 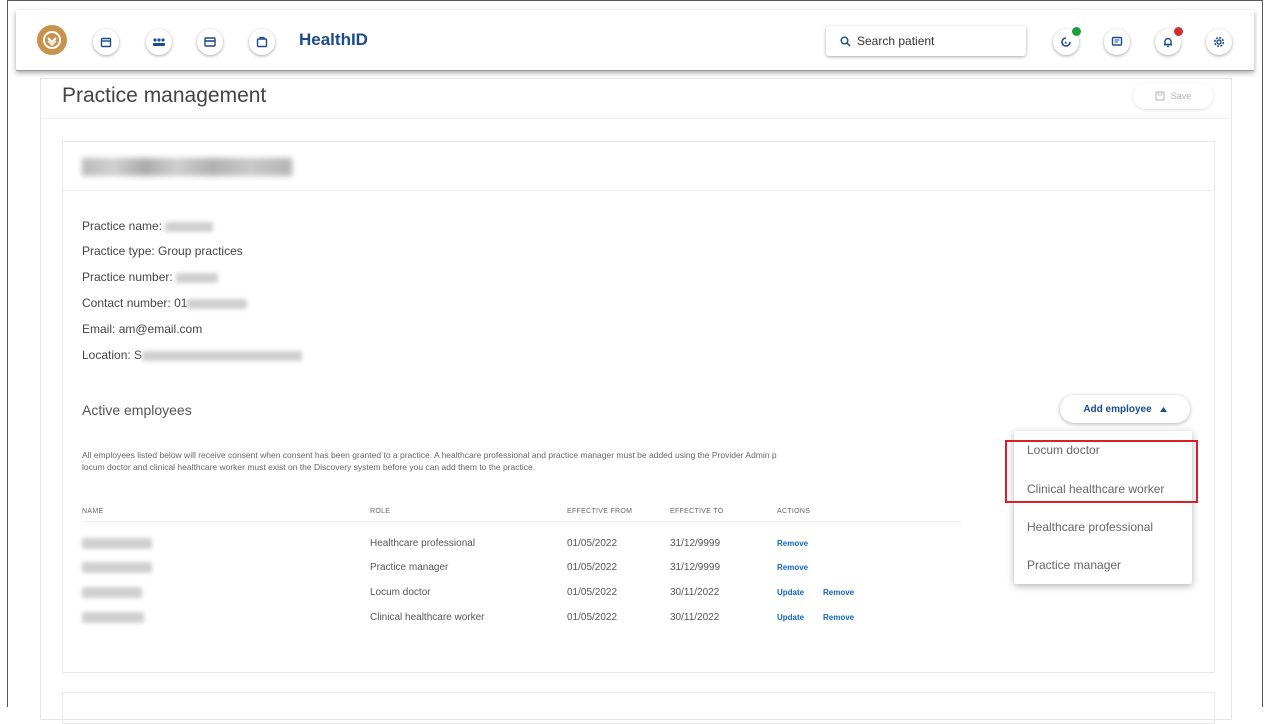 What do you see at coordinates (200, 251) in the screenshot?
I see `practice-type-value: Group practices` at bounding box center [200, 251].